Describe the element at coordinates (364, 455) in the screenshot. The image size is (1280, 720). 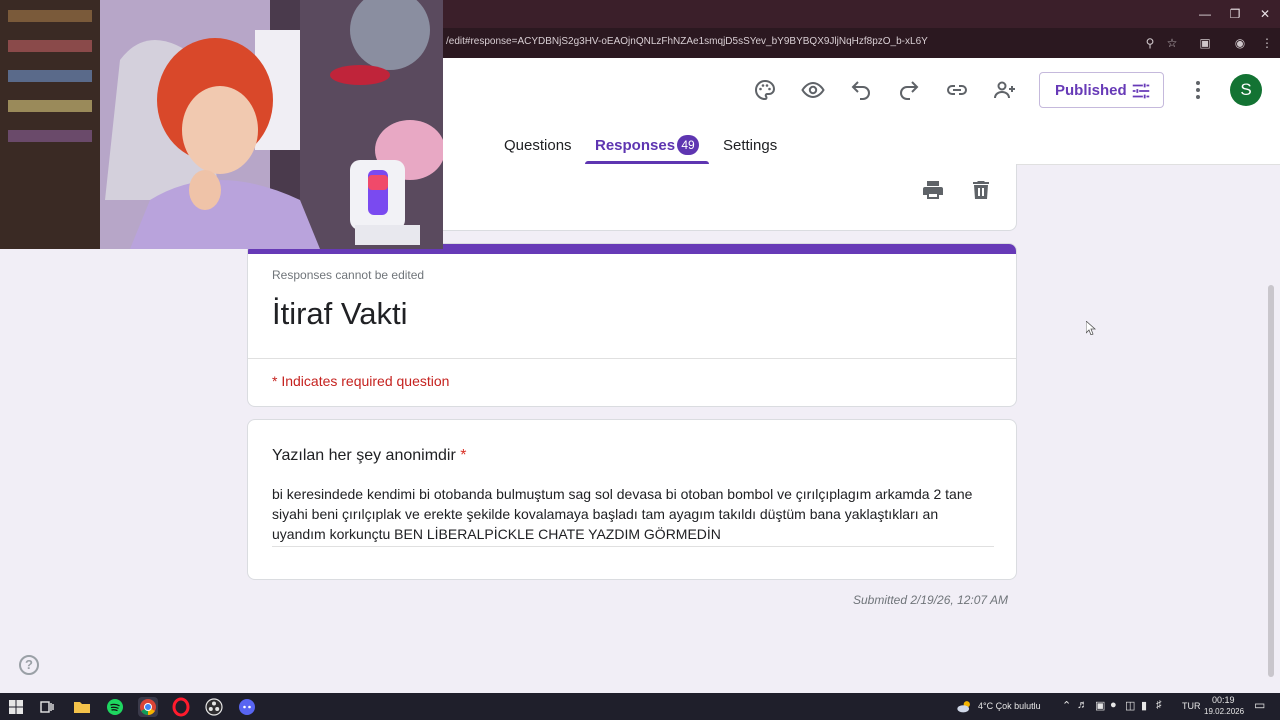
I see `question-label: Yazılan her şey anonimdir` at that location.